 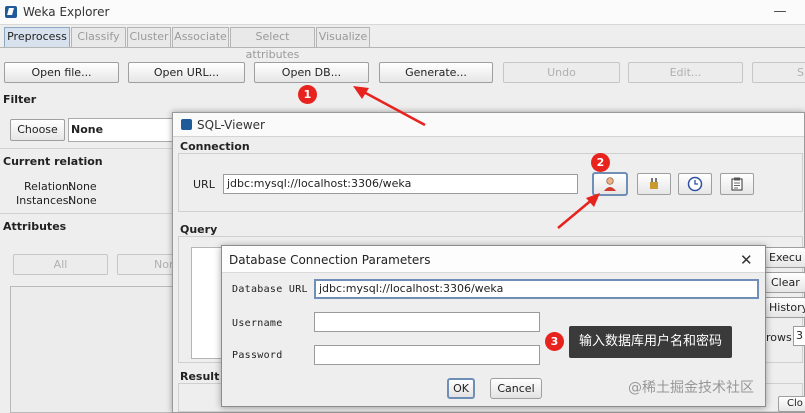 What do you see at coordinates (307, 94) in the screenshot?
I see `step-1-badge: 1` at bounding box center [307, 94].